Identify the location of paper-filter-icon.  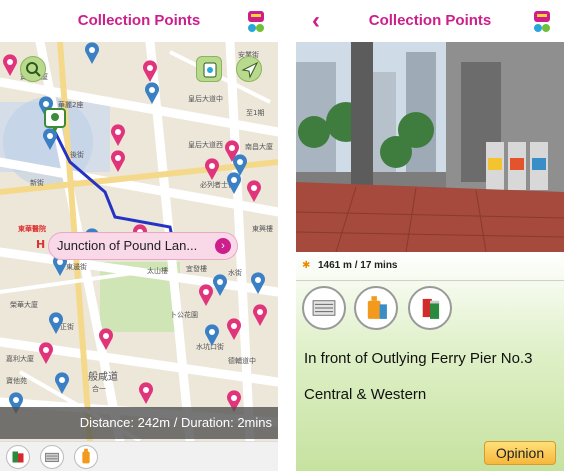
(52, 457).